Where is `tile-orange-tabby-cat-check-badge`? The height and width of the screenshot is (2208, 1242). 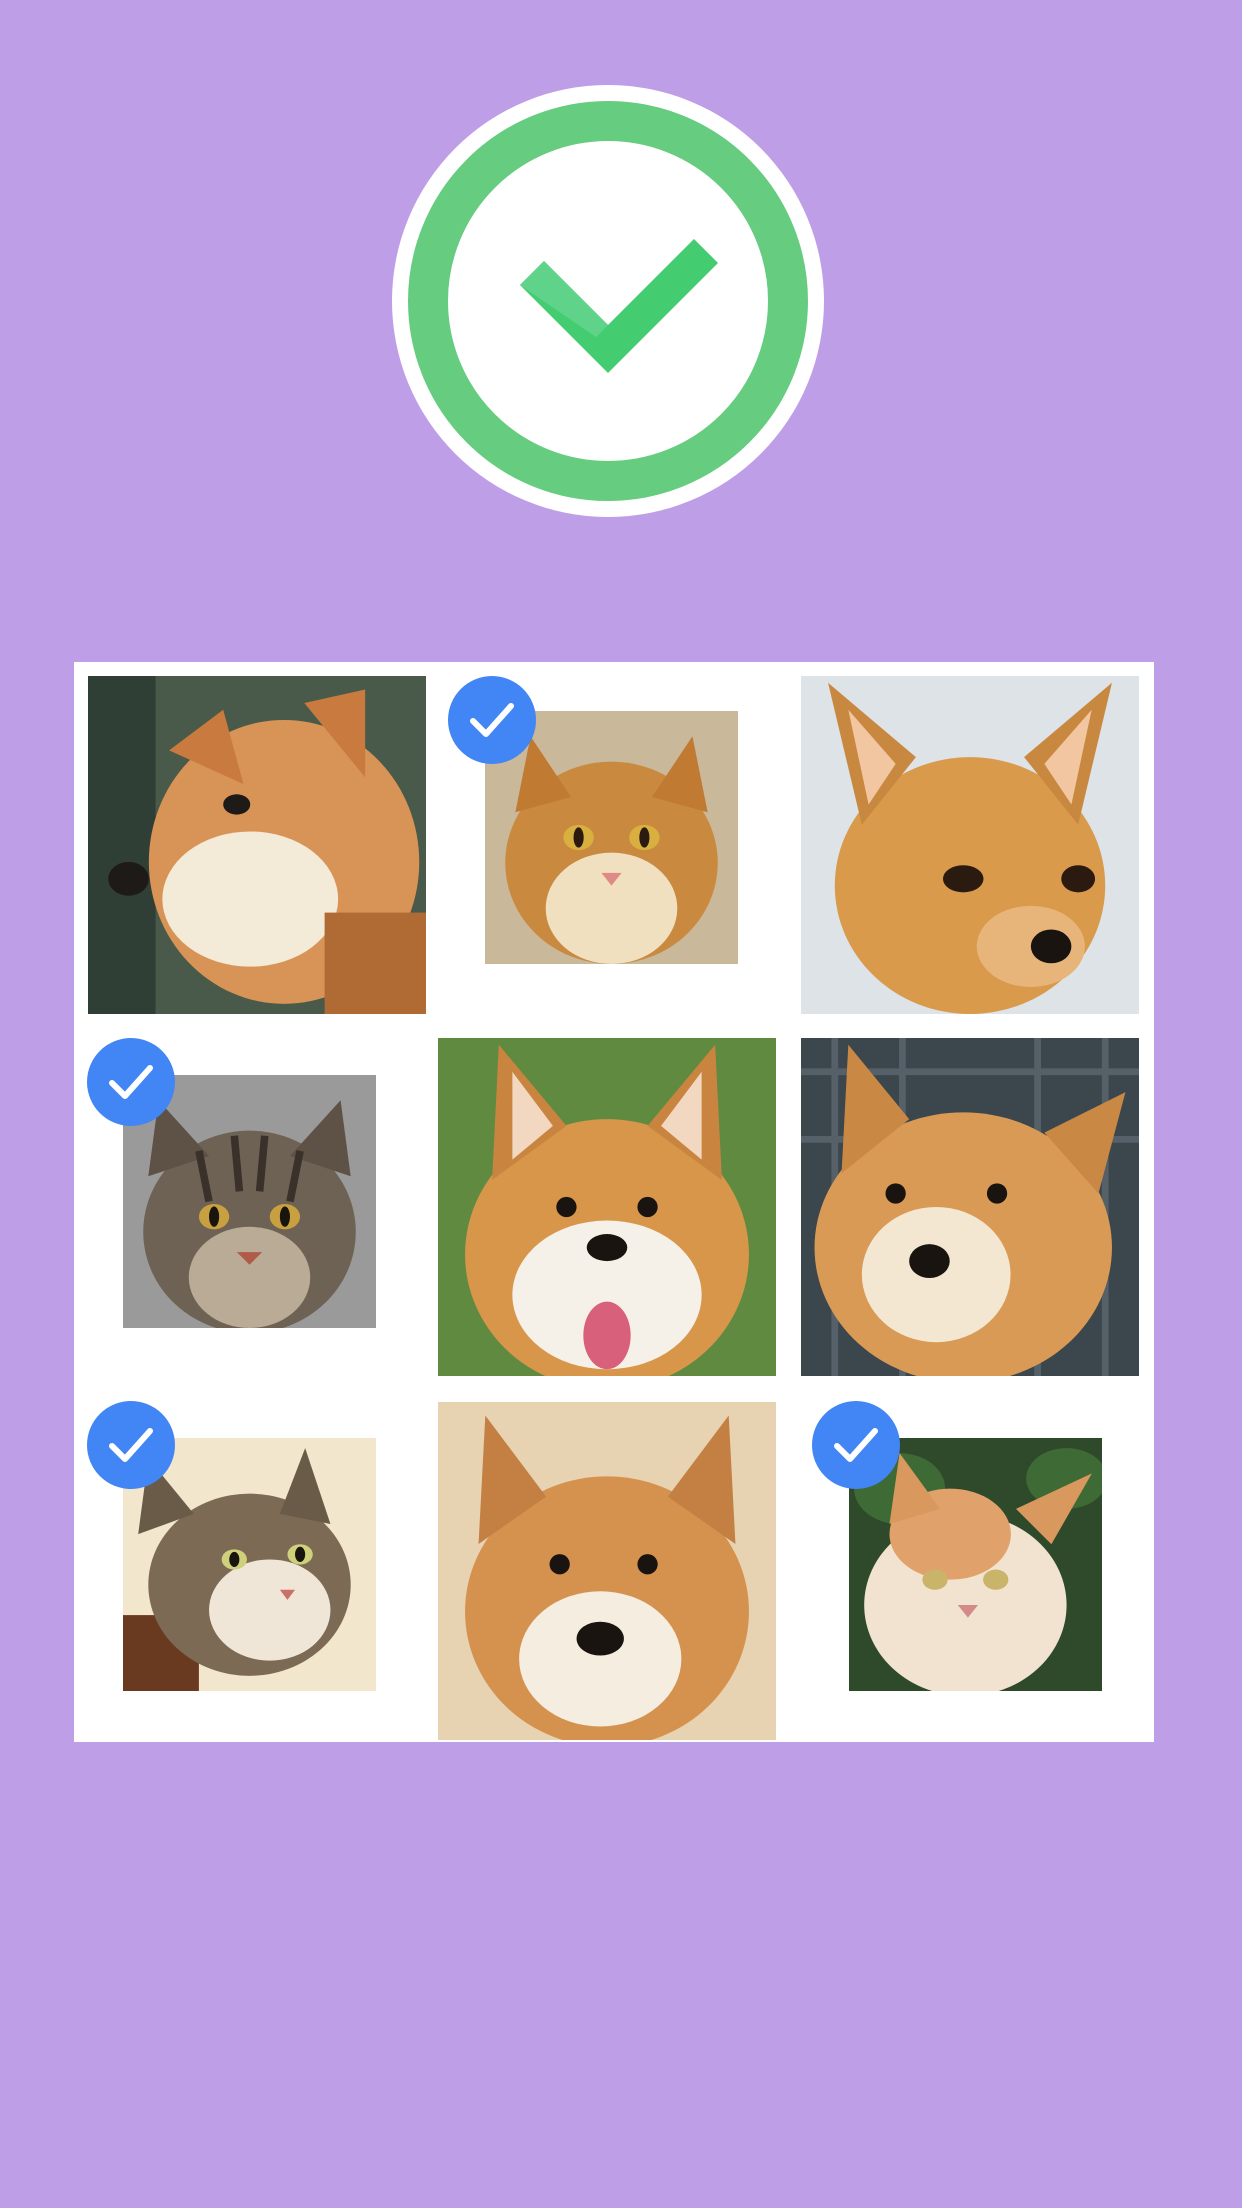
tile-orange-tabby-cat-check-badge is located at coordinates (492, 720).